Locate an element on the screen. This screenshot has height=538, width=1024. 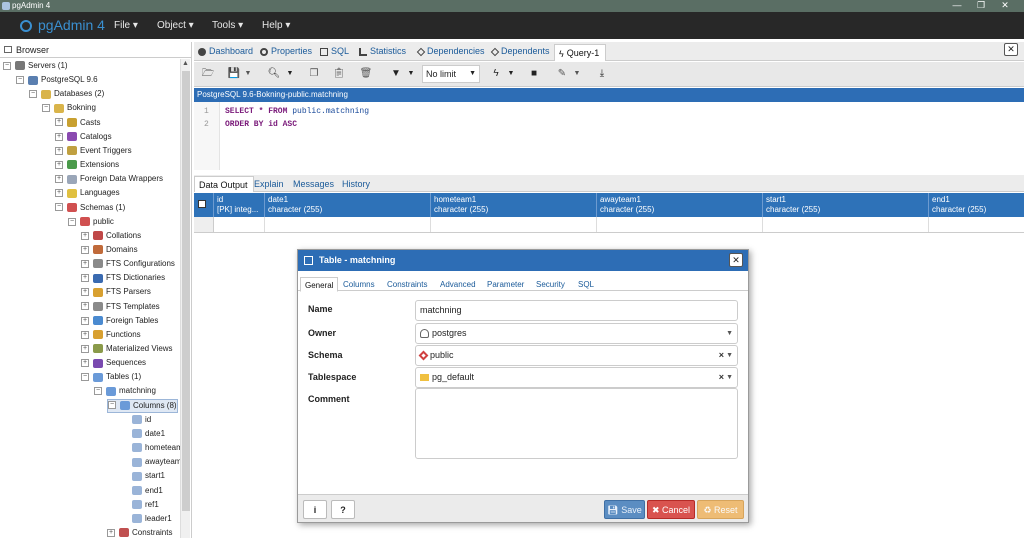
column-header-awayteam1: awayteam1 character (255) is located at coordinates (627, 205).